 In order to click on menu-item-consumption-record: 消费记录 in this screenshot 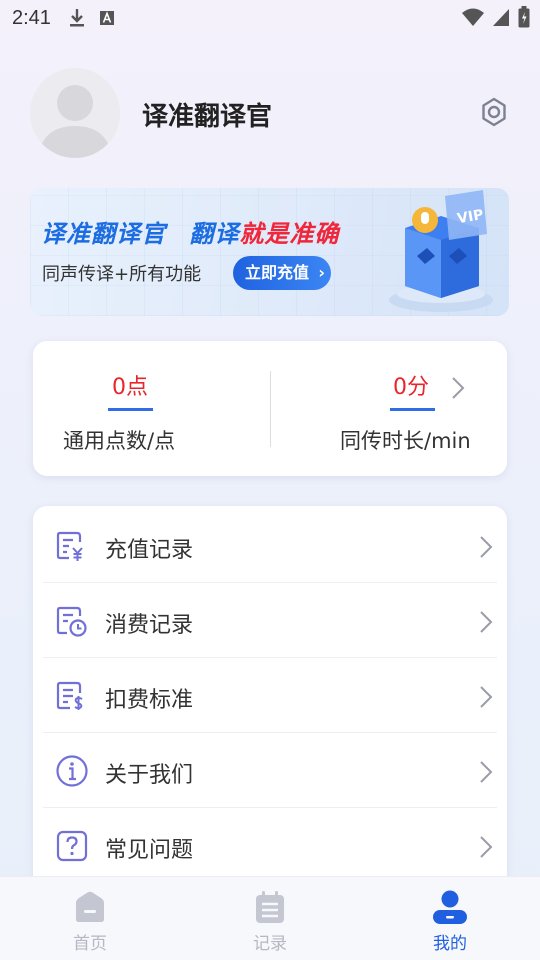, I will do `click(270, 620)`.